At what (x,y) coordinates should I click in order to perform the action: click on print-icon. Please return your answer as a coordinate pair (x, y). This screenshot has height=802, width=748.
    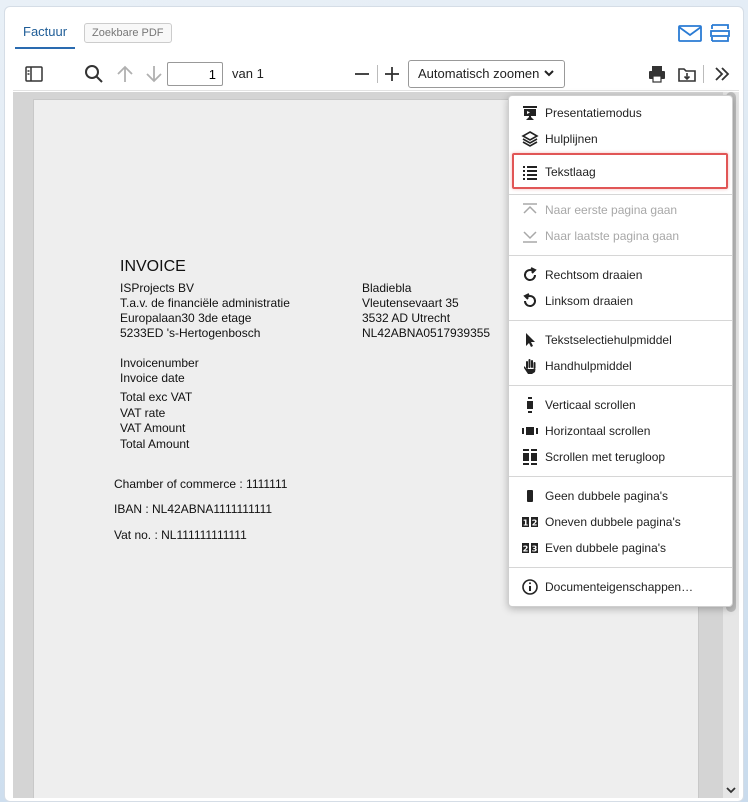
    Looking at the image, I should click on (657, 74).